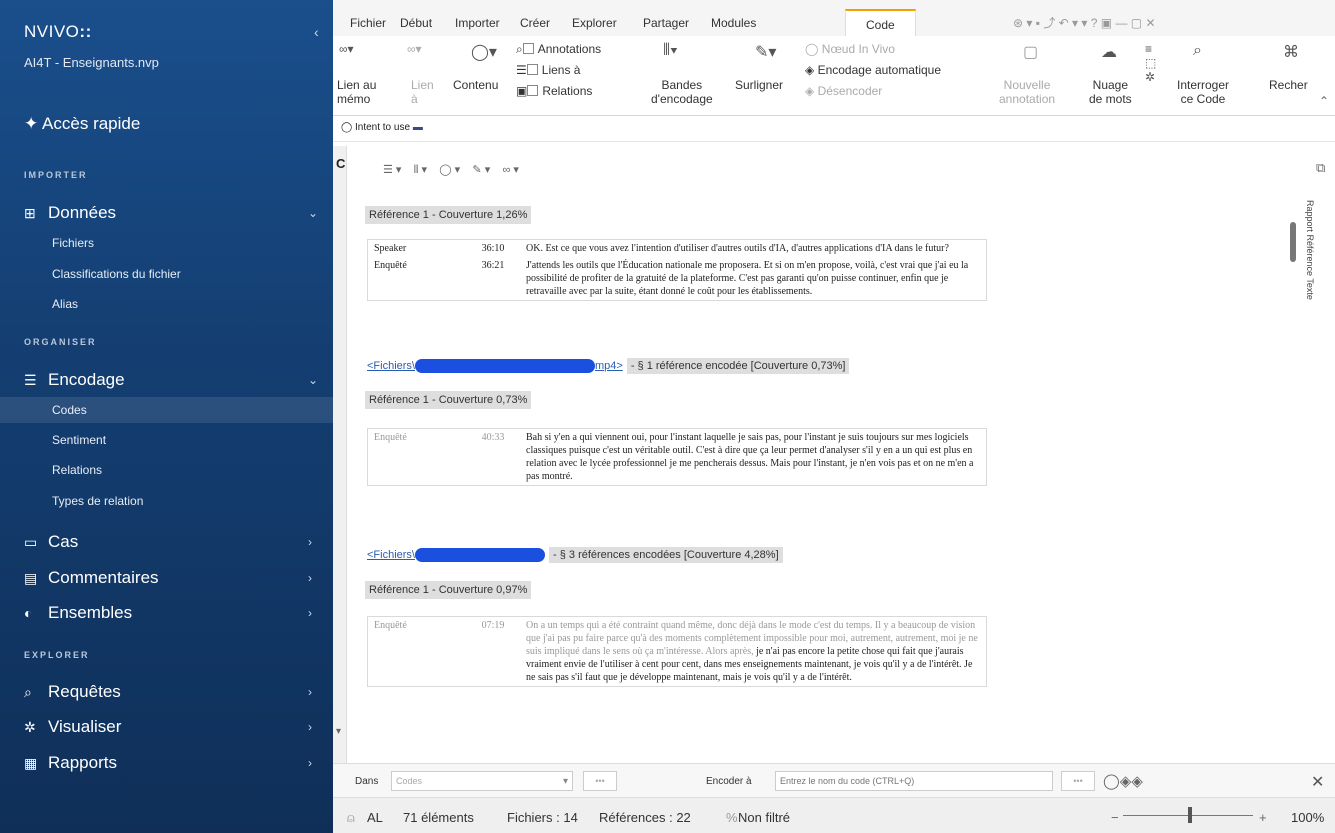 The width and height of the screenshot is (1335, 833). What do you see at coordinates (666, 23) in the screenshot?
I see `tab-partager: Partager` at bounding box center [666, 23].